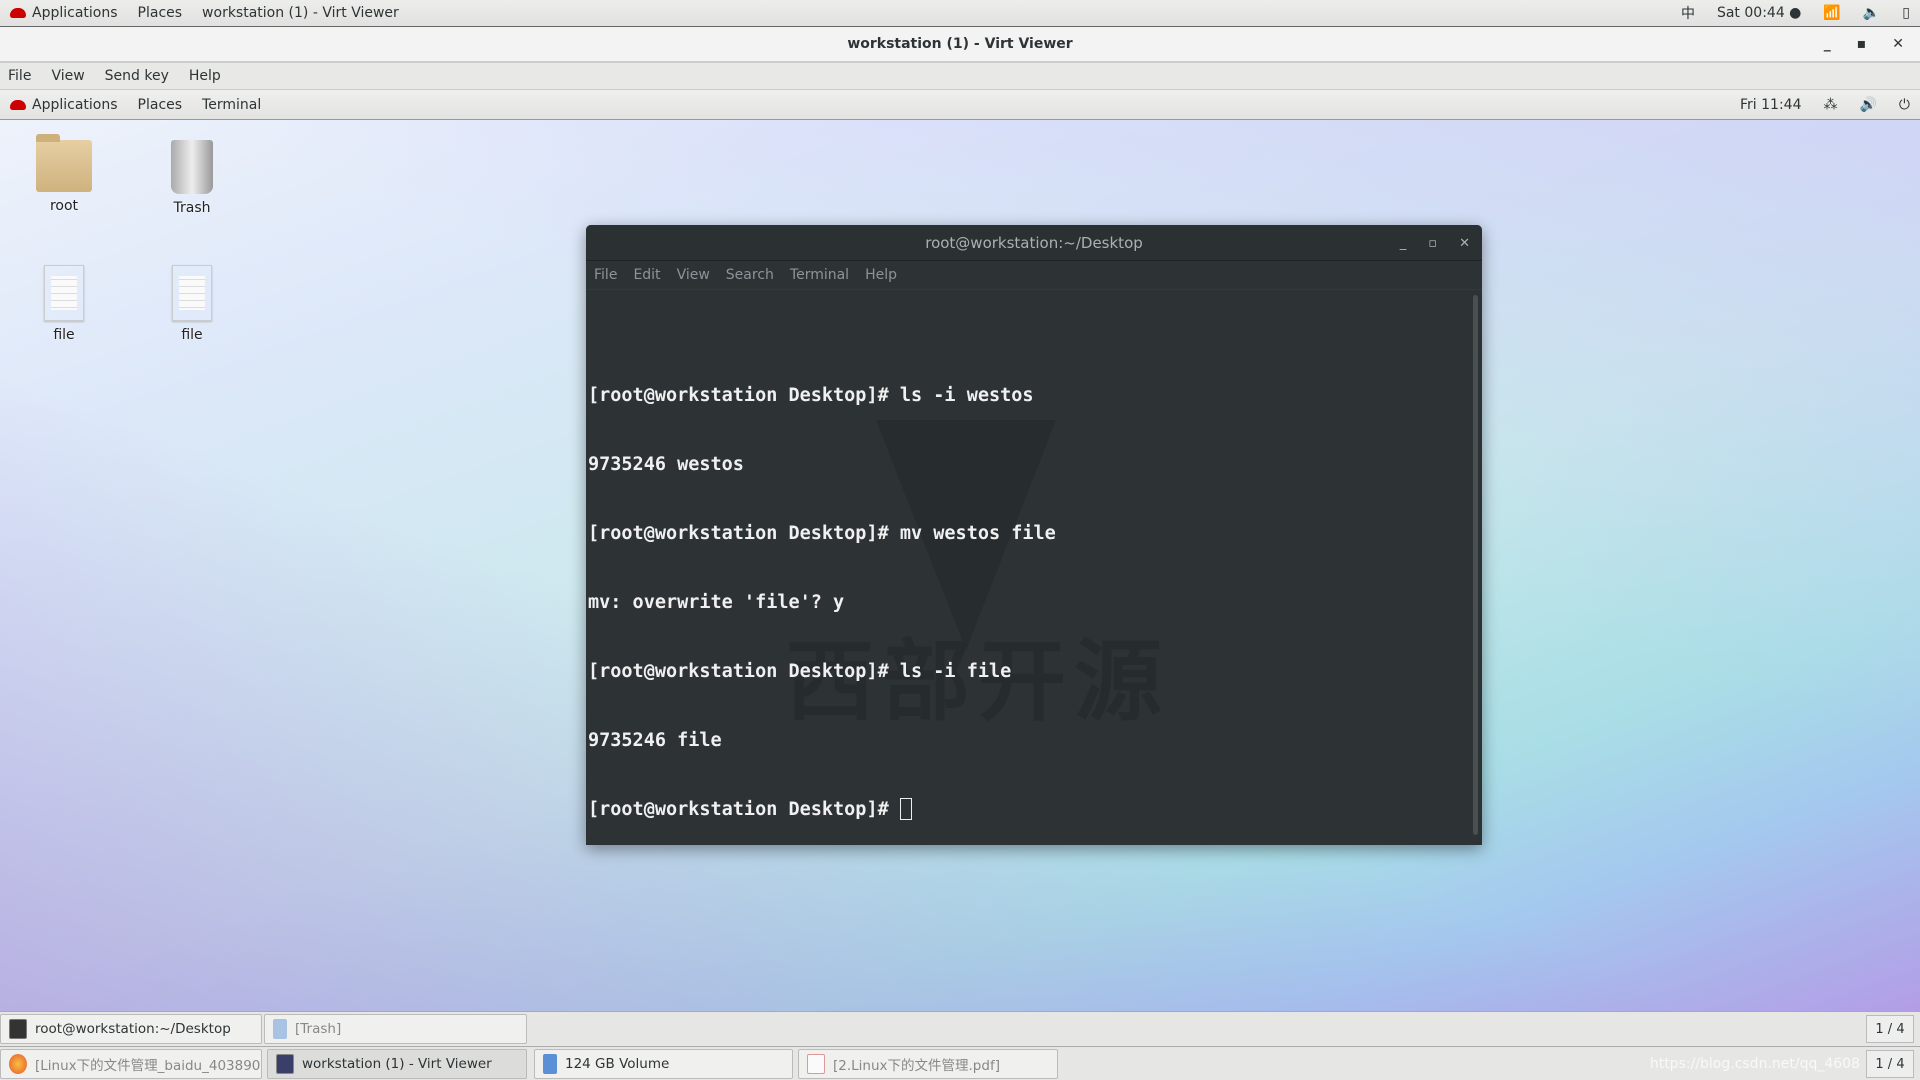  I want to click on battery-icon: ▯, so click(1906, 13).